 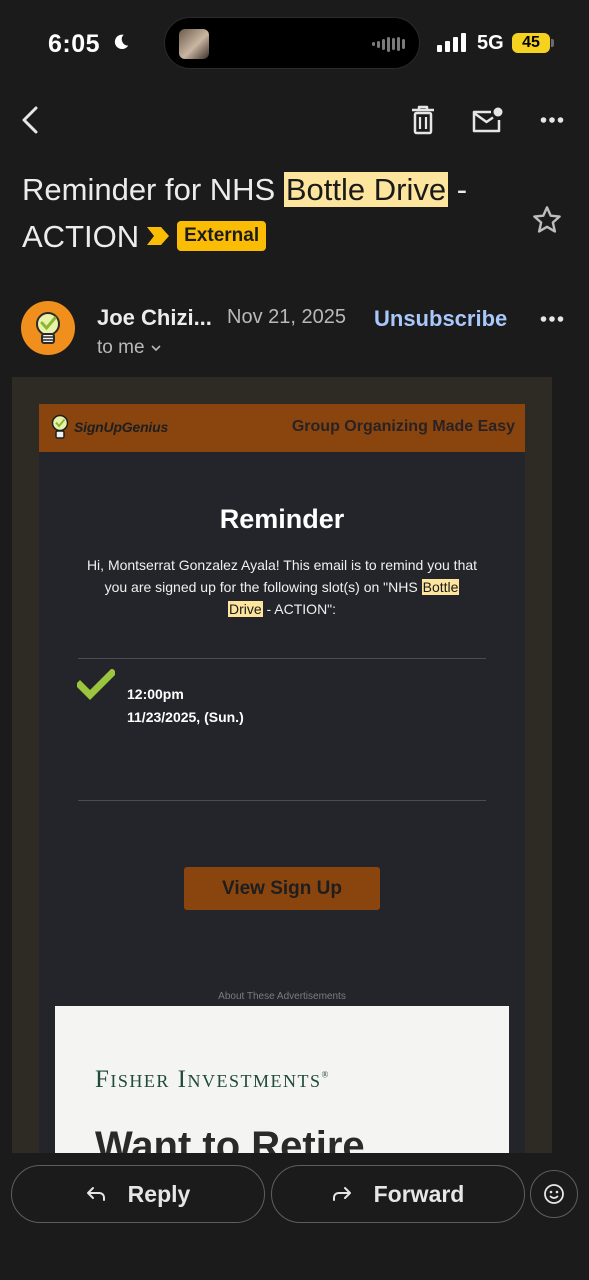 I want to click on email-date: Nov 21, 2025, so click(x=286, y=317).